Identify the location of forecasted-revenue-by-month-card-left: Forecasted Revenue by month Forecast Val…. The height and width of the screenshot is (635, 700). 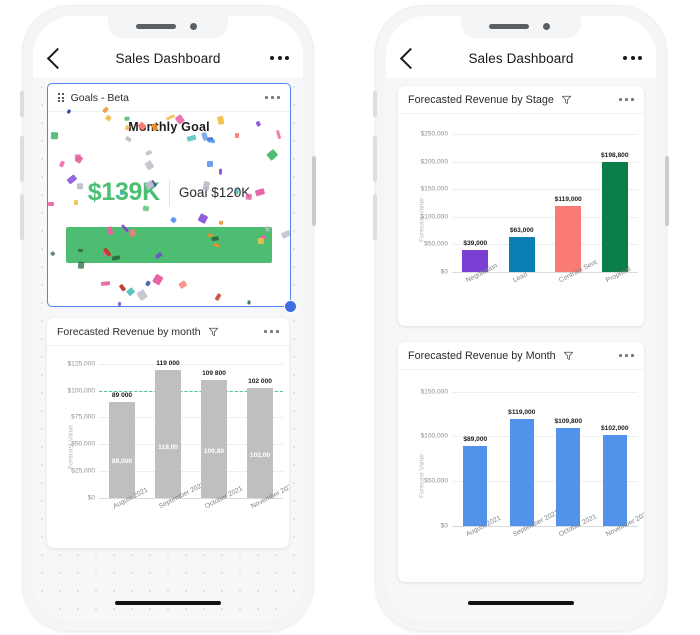
(168, 433).